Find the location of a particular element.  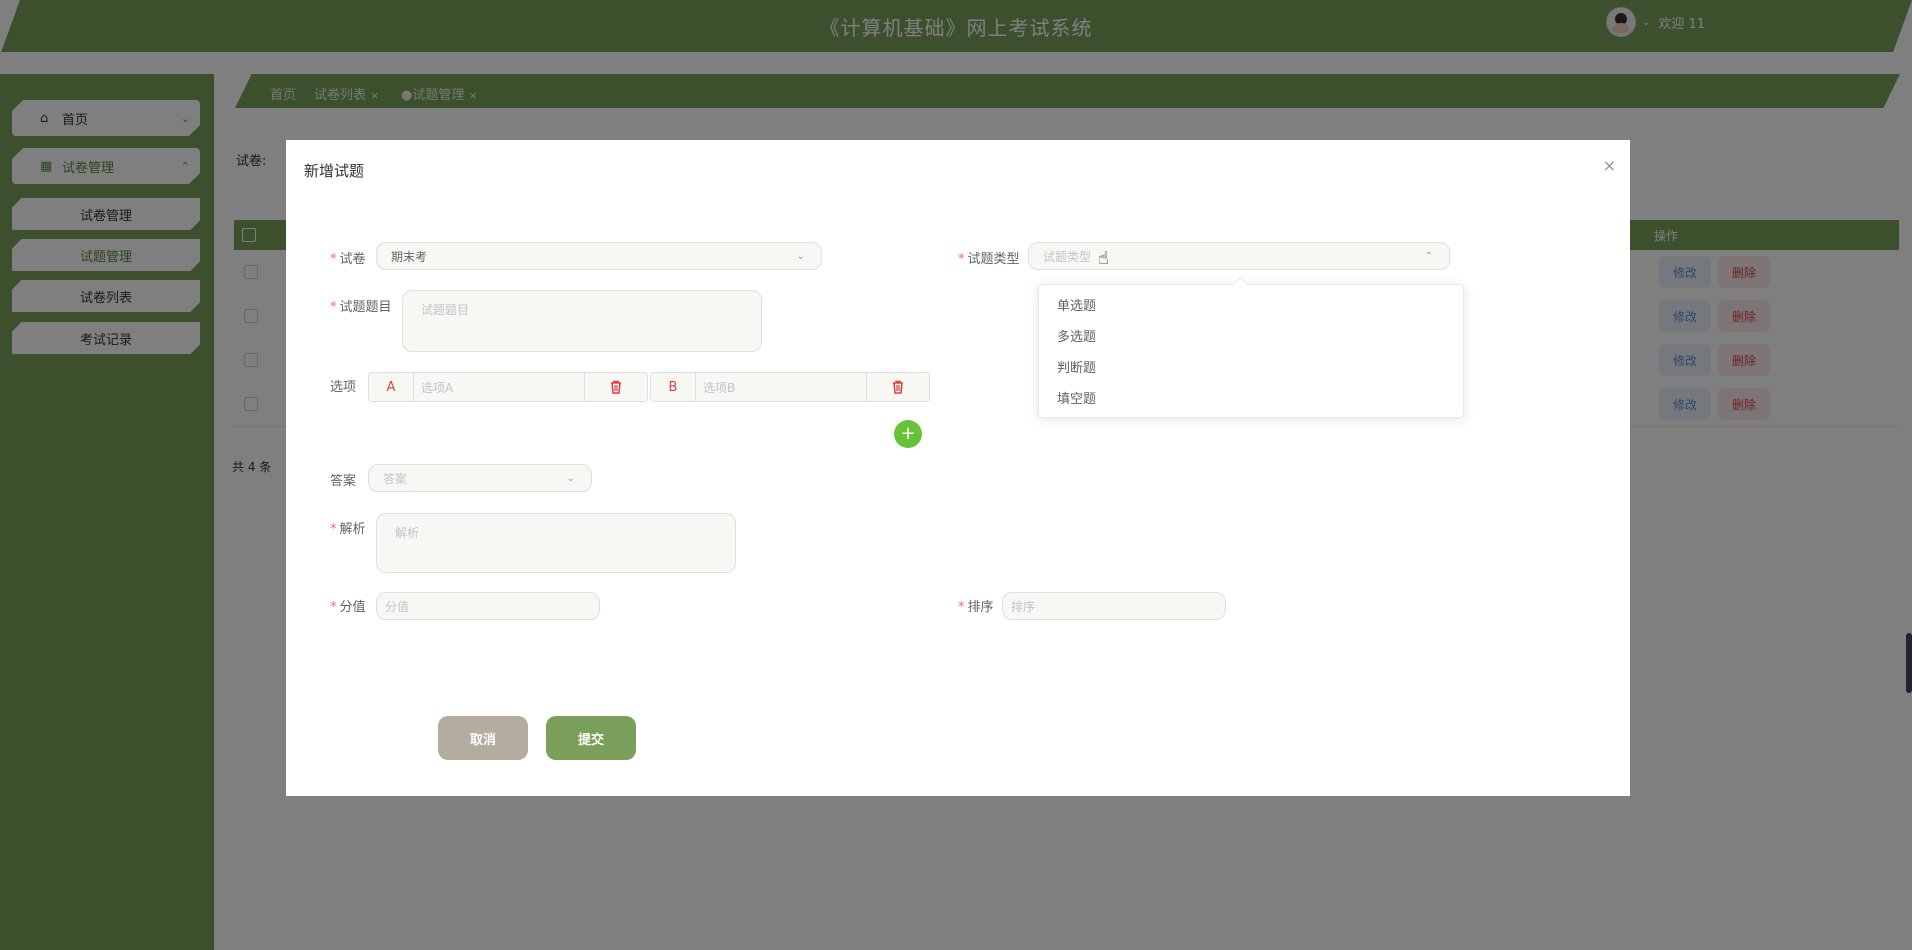

order-placeholder: 排序 is located at coordinates (1023, 606).